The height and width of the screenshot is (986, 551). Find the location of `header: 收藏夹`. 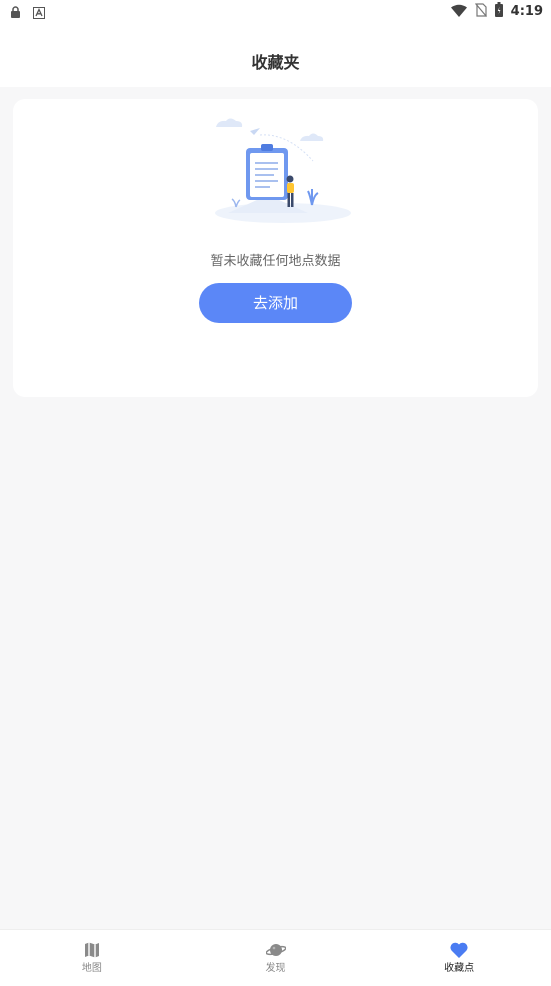

header: 收藏夹 is located at coordinates (275, 55).